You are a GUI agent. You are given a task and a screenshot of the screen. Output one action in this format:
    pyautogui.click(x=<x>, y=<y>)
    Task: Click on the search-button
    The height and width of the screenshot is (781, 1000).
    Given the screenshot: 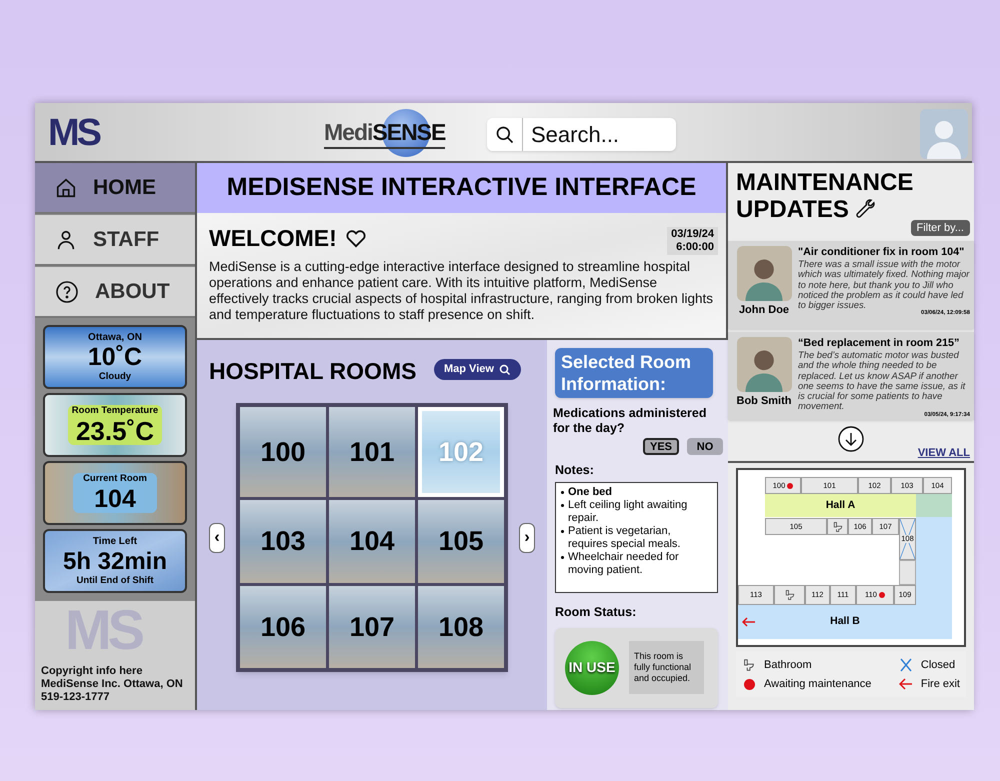 What is the action you would take?
    pyautogui.click(x=505, y=134)
    